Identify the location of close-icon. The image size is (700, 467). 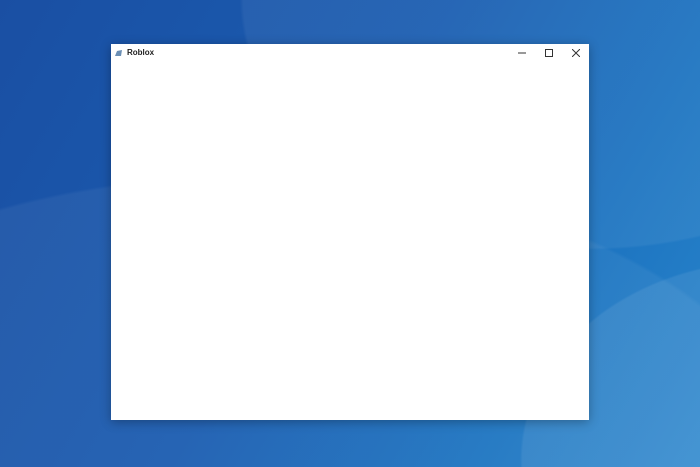
(575, 52).